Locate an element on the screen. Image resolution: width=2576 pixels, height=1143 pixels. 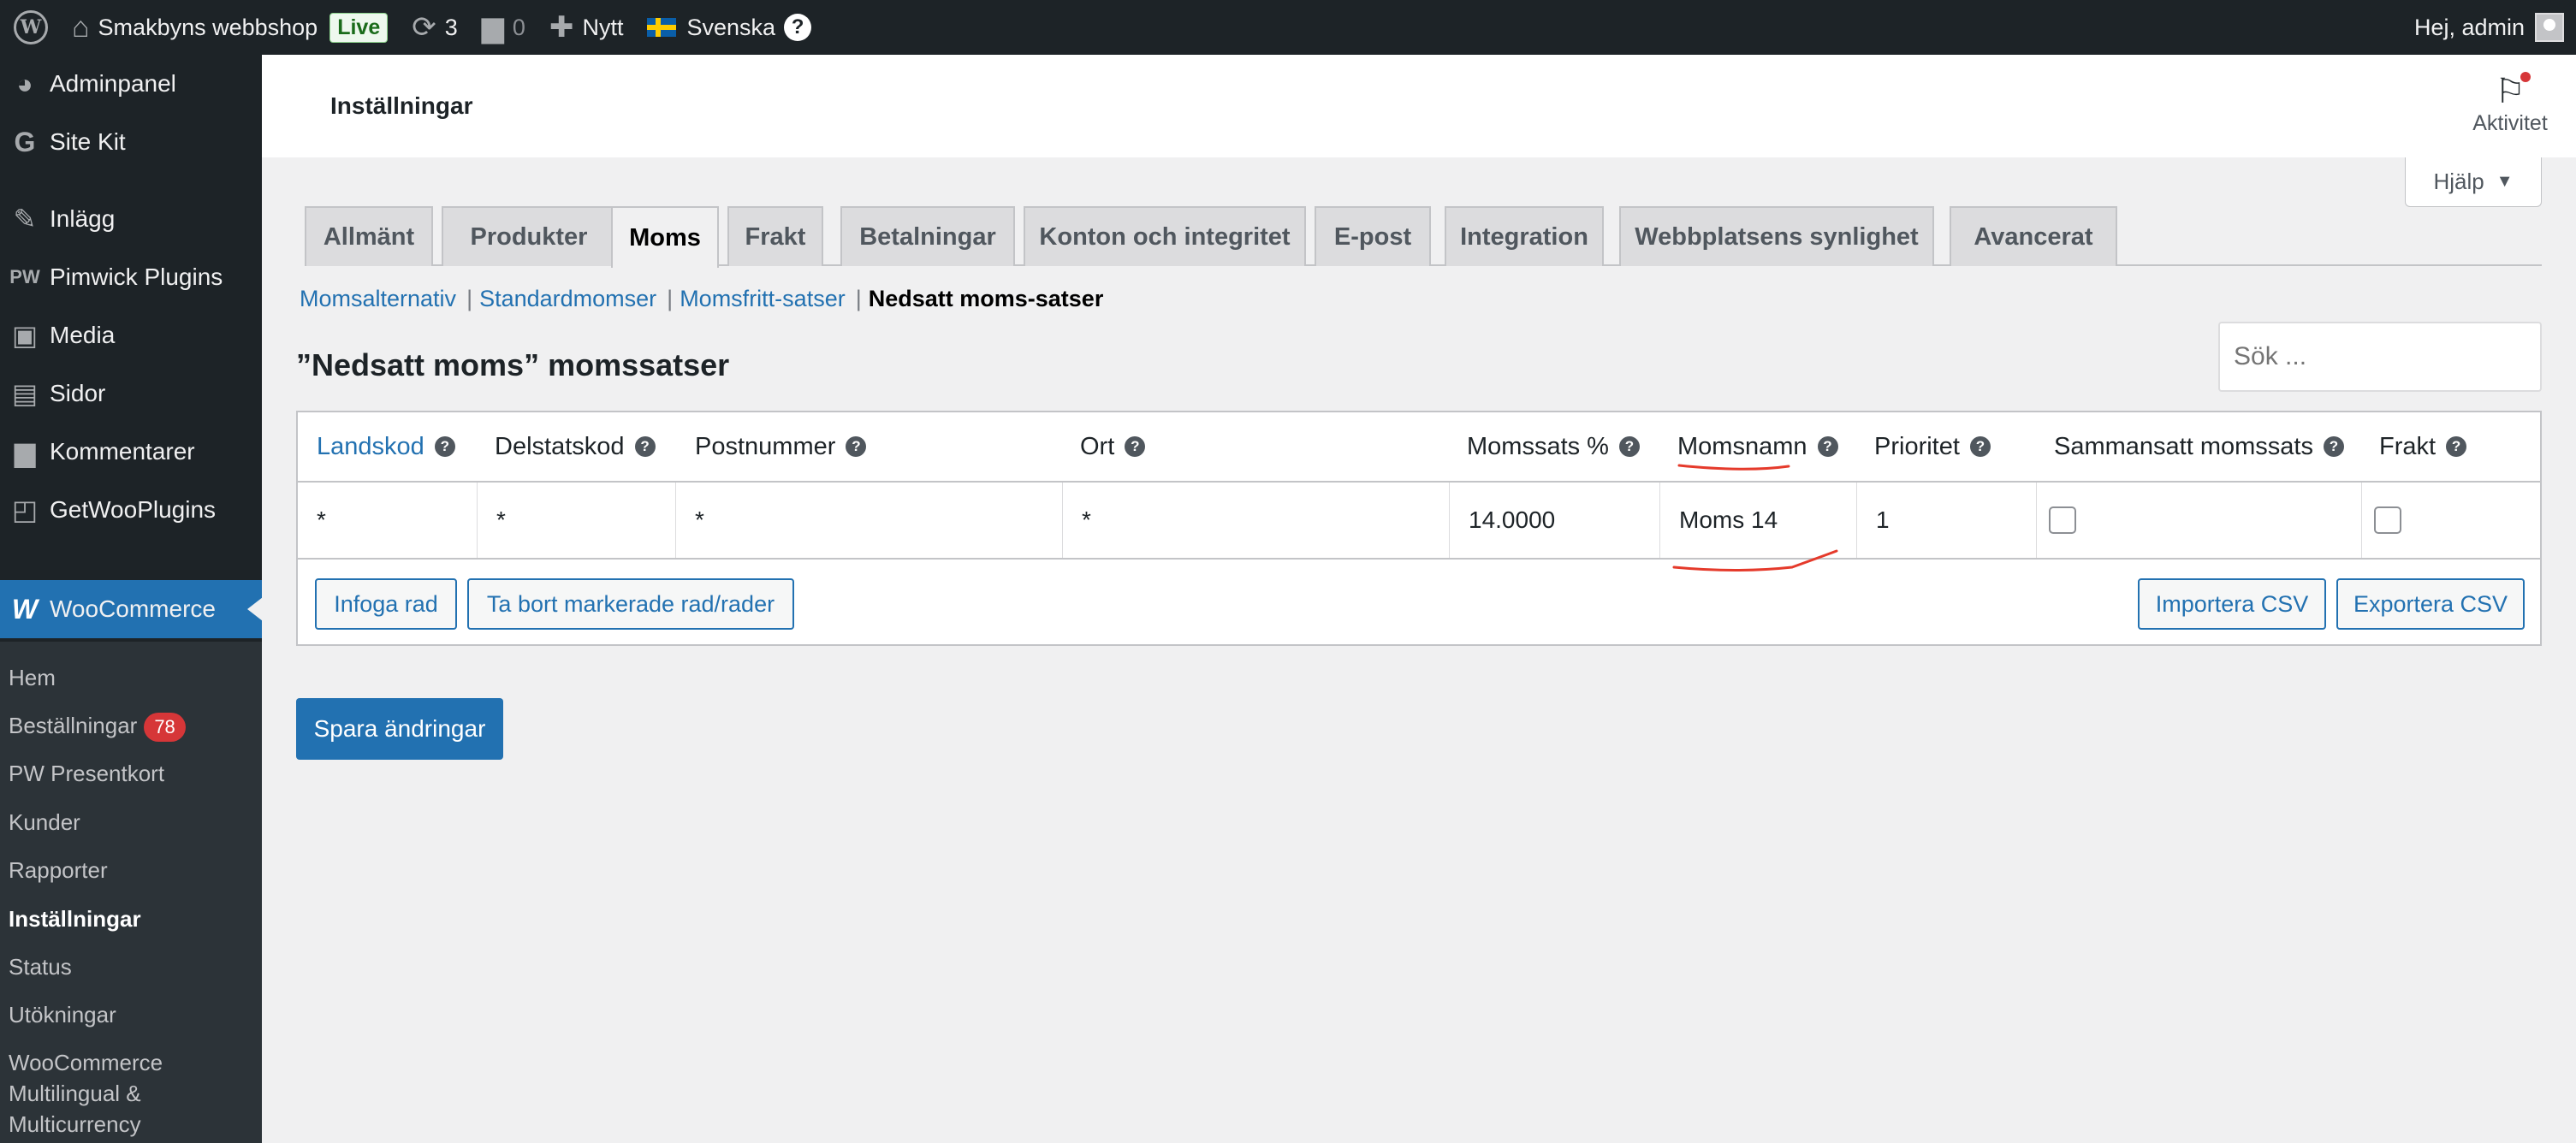
annotation-underline-header is located at coordinates (1733, 467).